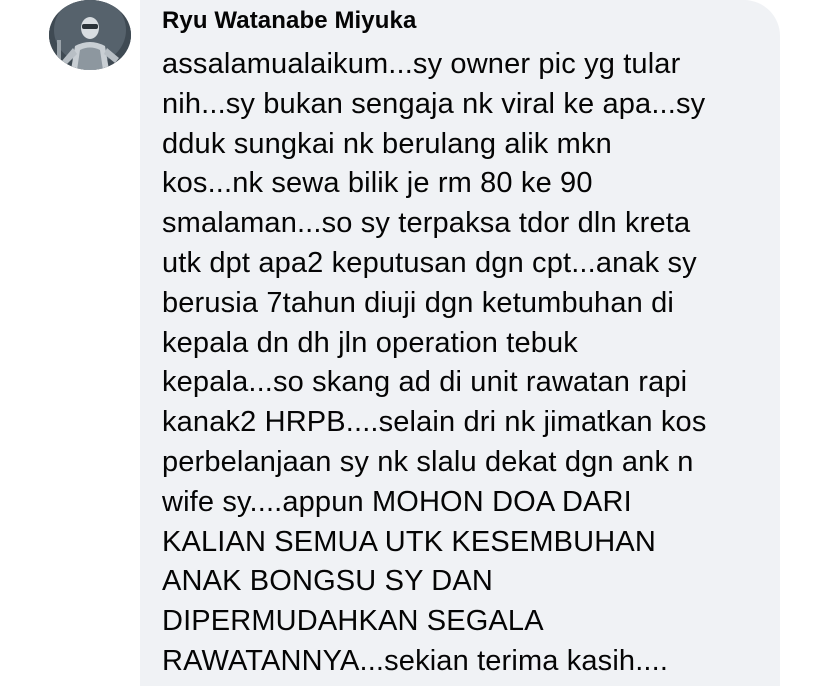  What do you see at coordinates (327, 581) in the screenshot?
I see `comment-text-line: ANAK BONGSU SY DAN` at bounding box center [327, 581].